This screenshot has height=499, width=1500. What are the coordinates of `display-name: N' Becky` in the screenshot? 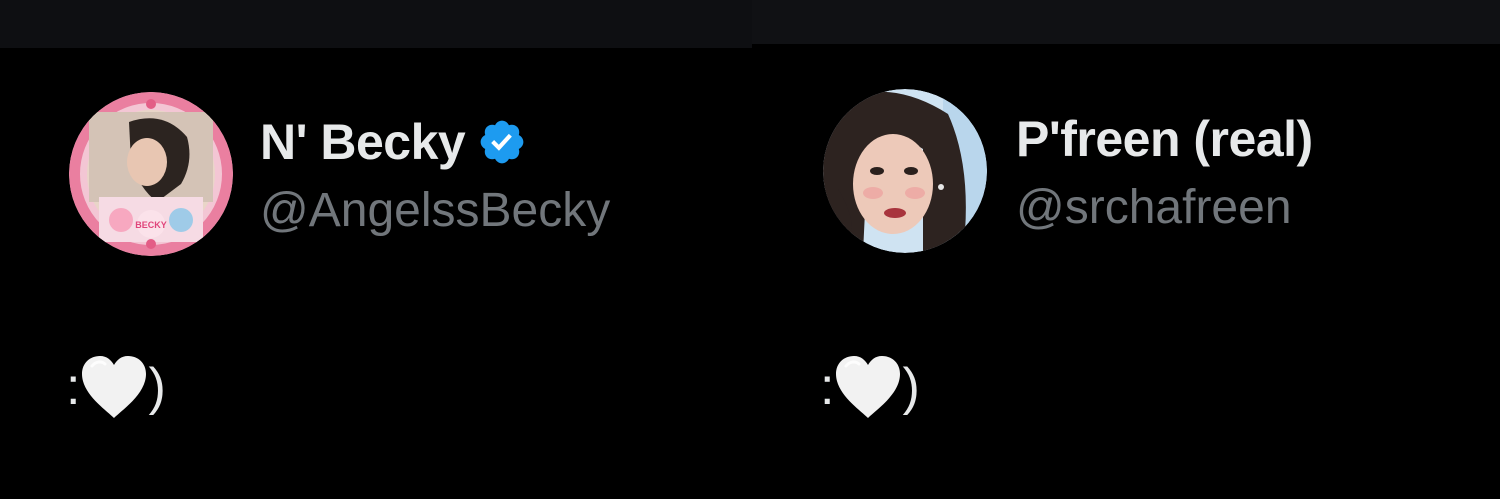 It's located at (363, 142).